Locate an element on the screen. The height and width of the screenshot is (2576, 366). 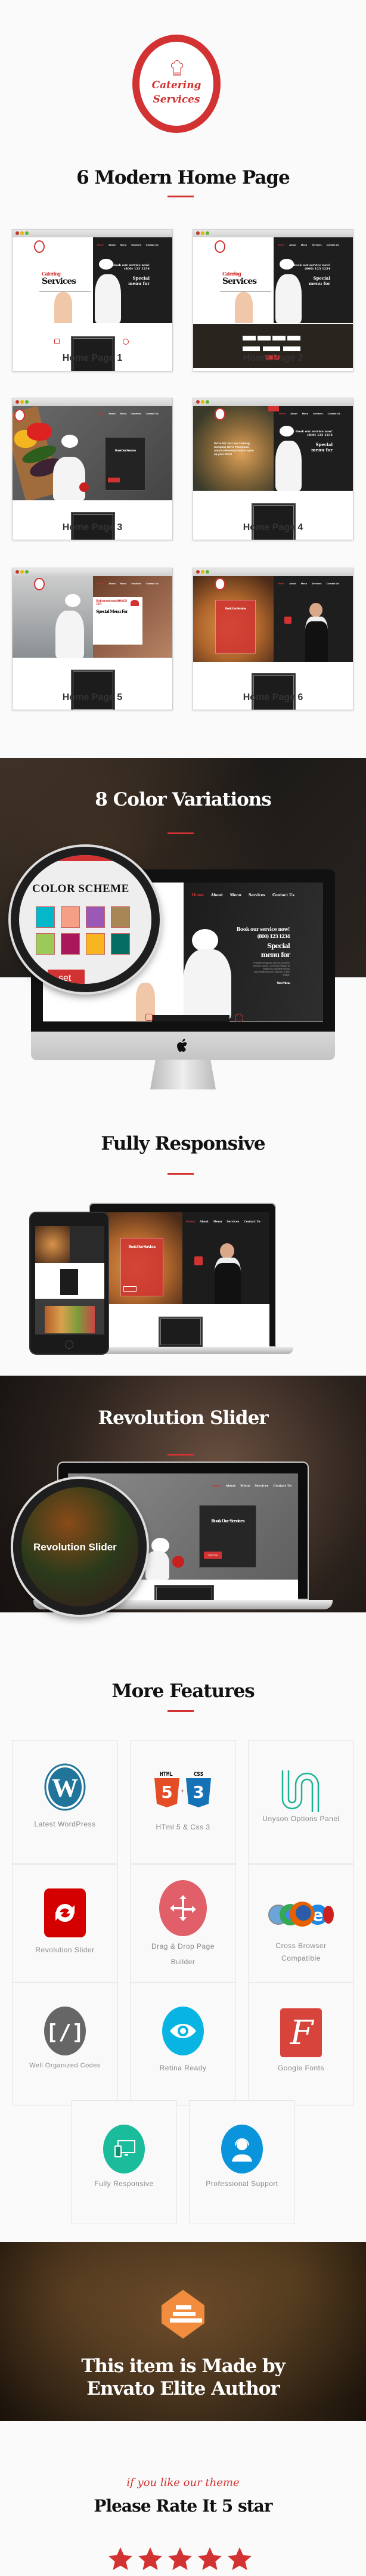
feature-tile: F Google Fonts is located at coordinates (301, 2044).